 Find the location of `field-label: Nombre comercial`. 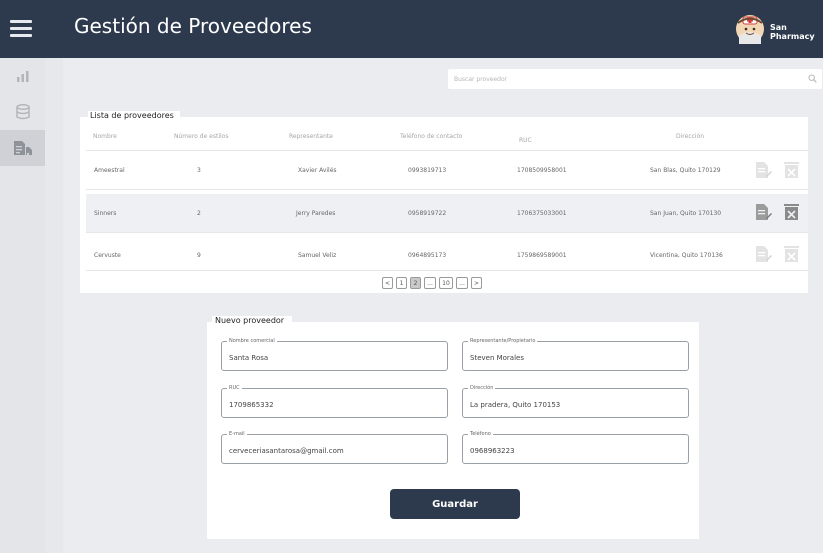

field-label: Nombre comercial is located at coordinates (252, 341).